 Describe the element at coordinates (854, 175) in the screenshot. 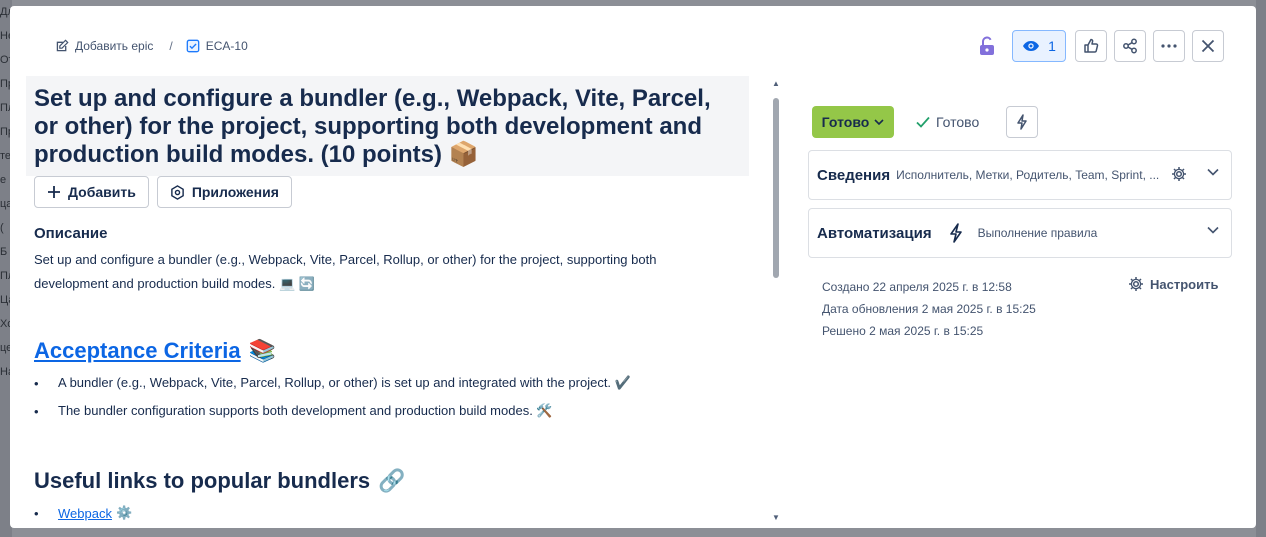

I see `details-title: Сведения` at that location.